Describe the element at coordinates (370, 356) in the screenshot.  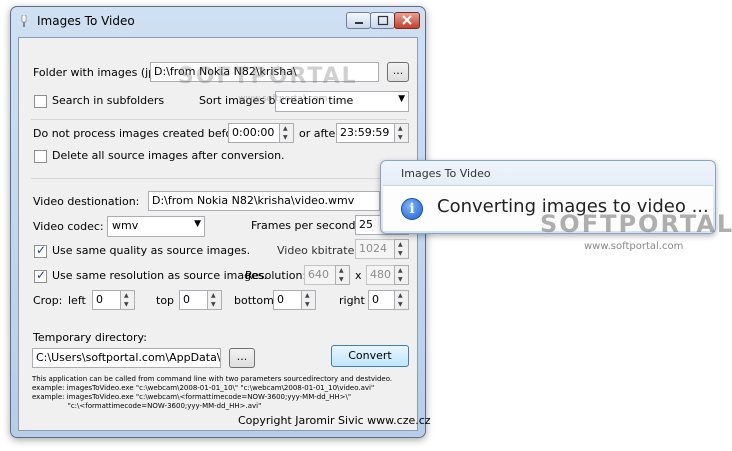
I see `convert-button: Convert` at that location.